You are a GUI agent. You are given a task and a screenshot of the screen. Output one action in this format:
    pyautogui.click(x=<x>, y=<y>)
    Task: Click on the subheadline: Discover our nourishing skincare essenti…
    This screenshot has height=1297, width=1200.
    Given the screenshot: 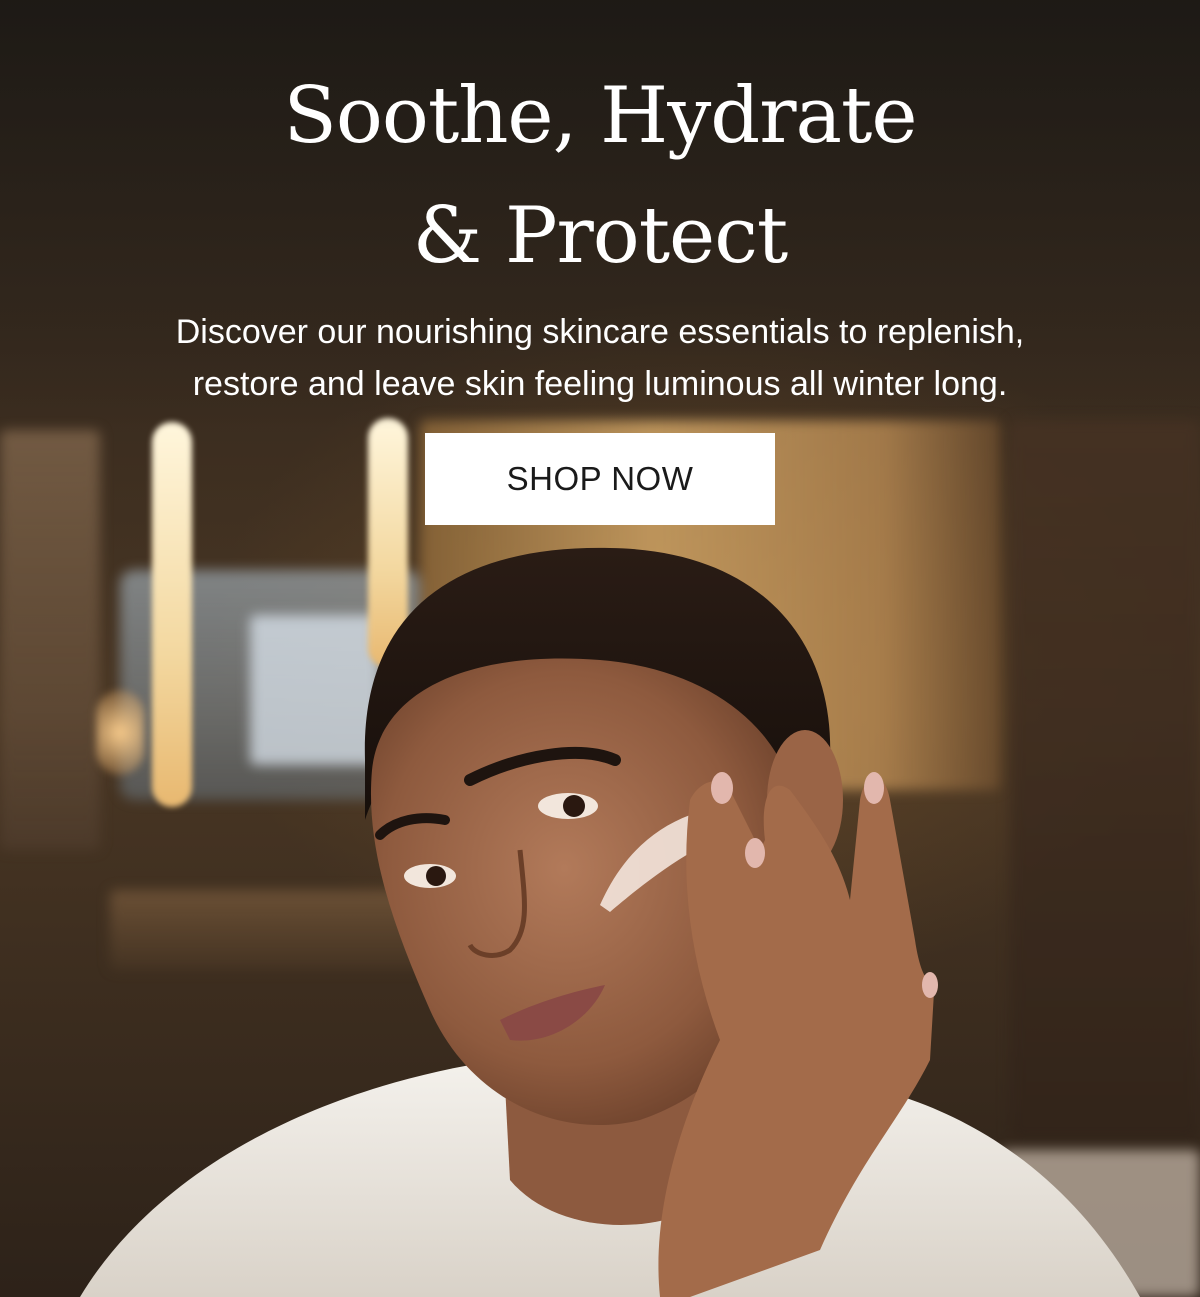 What is the action you would take?
    pyautogui.click(x=600, y=358)
    